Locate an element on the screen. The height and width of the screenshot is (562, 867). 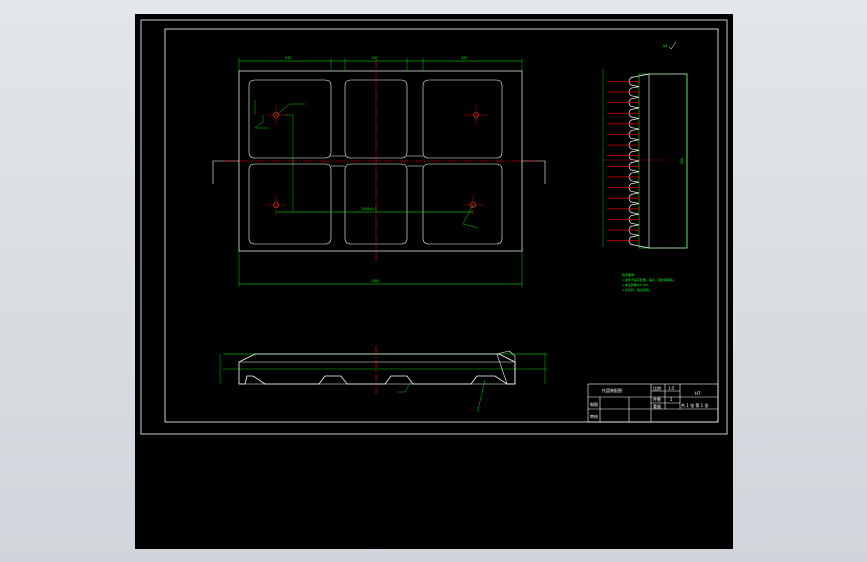
section-view is located at coordinates (383, 379).